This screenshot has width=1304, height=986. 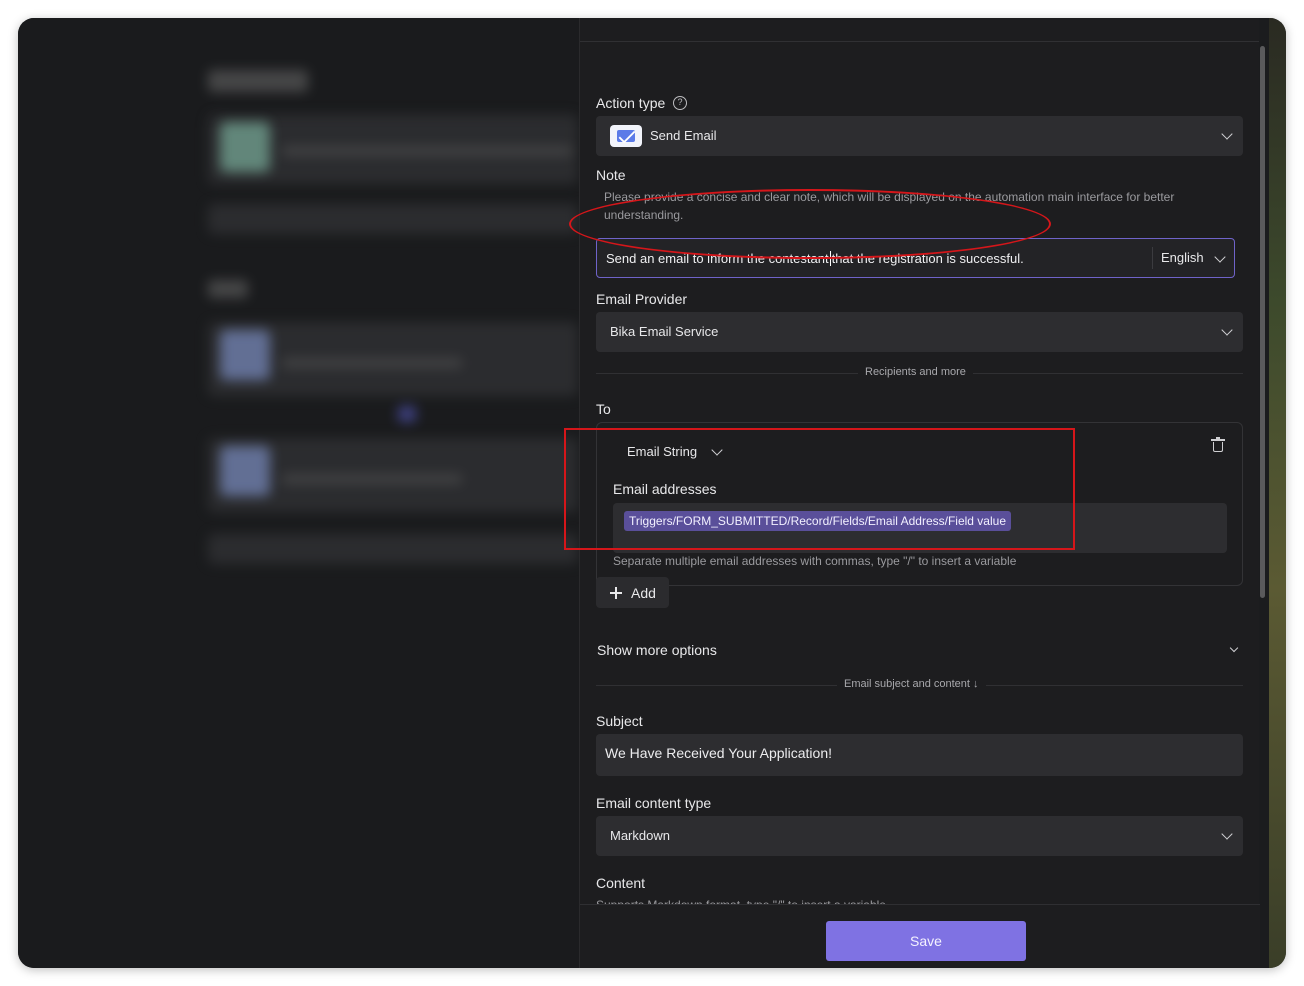 I want to click on note-label: Note, so click(x=611, y=175).